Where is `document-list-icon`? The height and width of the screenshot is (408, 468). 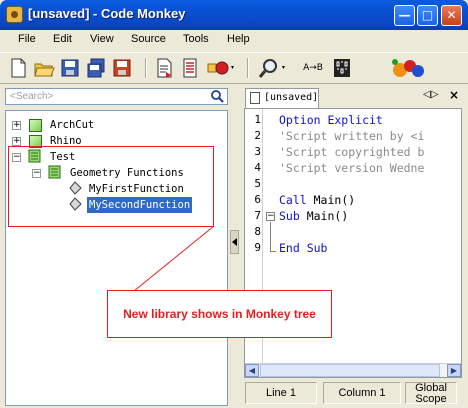 document-list-icon is located at coordinates (190, 68).